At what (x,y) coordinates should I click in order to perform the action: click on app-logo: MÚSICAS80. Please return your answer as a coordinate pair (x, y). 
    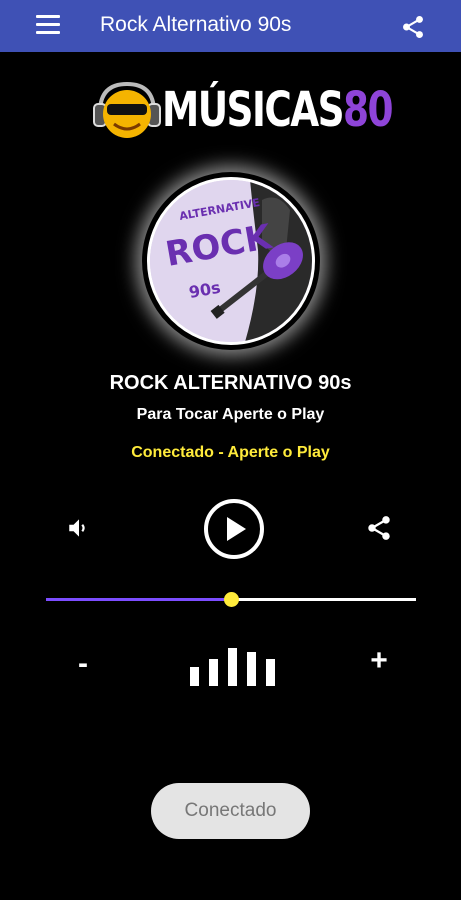
    Looking at the image, I should click on (243, 112).